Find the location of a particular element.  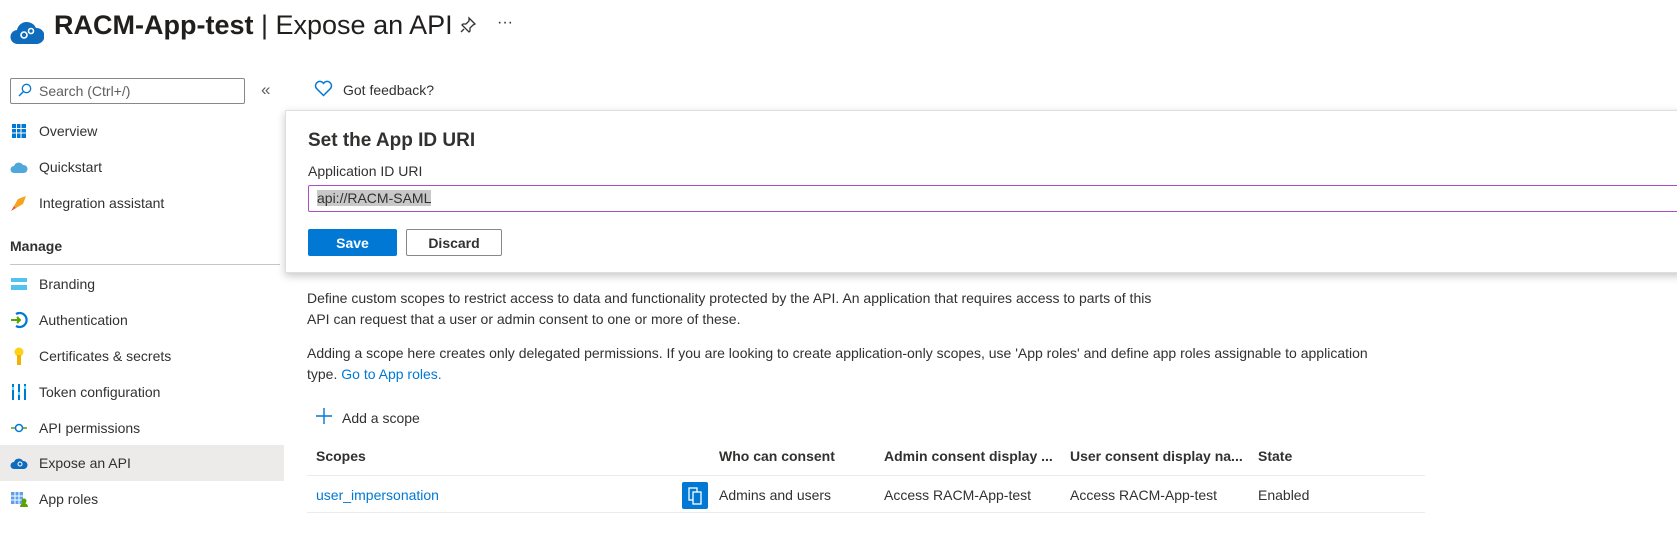

app-roles-icon is located at coordinates (19, 499).